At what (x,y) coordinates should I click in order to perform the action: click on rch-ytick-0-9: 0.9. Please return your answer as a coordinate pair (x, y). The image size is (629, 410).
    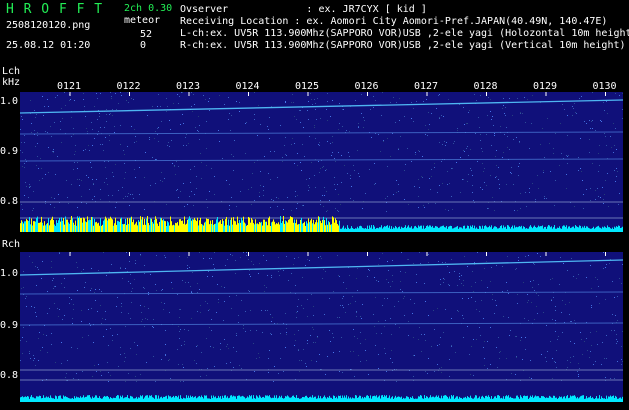
    Looking at the image, I should click on (9, 325).